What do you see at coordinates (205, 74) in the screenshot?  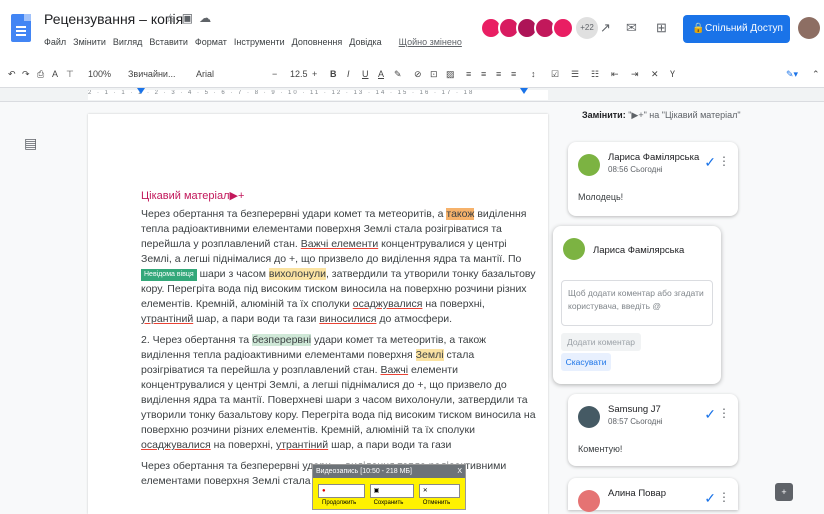 I see `font-select: Arial` at bounding box center [205, 74].